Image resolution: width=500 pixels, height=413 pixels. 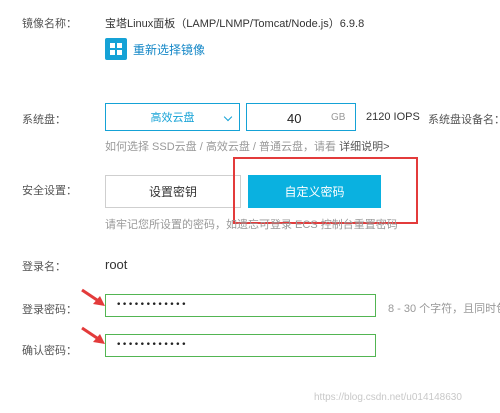 I want to click on watermark: https://blog.csdn.net/u014148630, so click(x=388, y=397).